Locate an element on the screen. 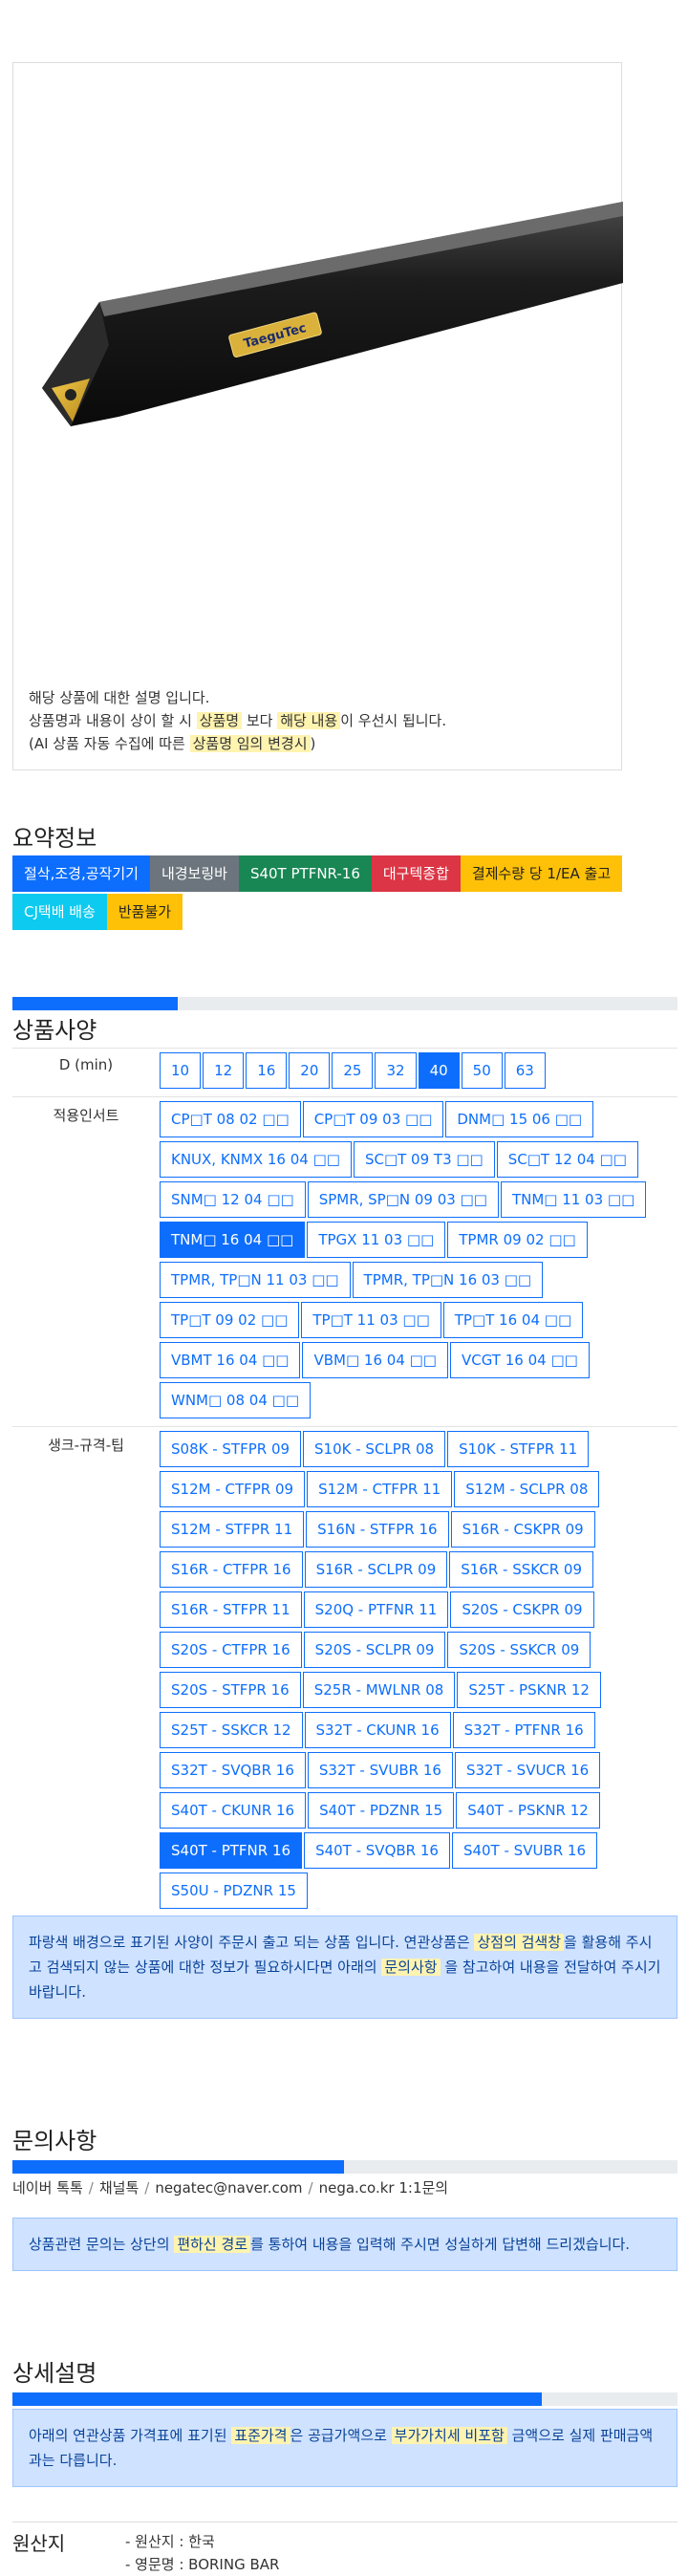 The width and height of the screenshot is (688, 2576). shank-option-button: S20S - SSKCR 09 is located at coordinates (519, 1650).